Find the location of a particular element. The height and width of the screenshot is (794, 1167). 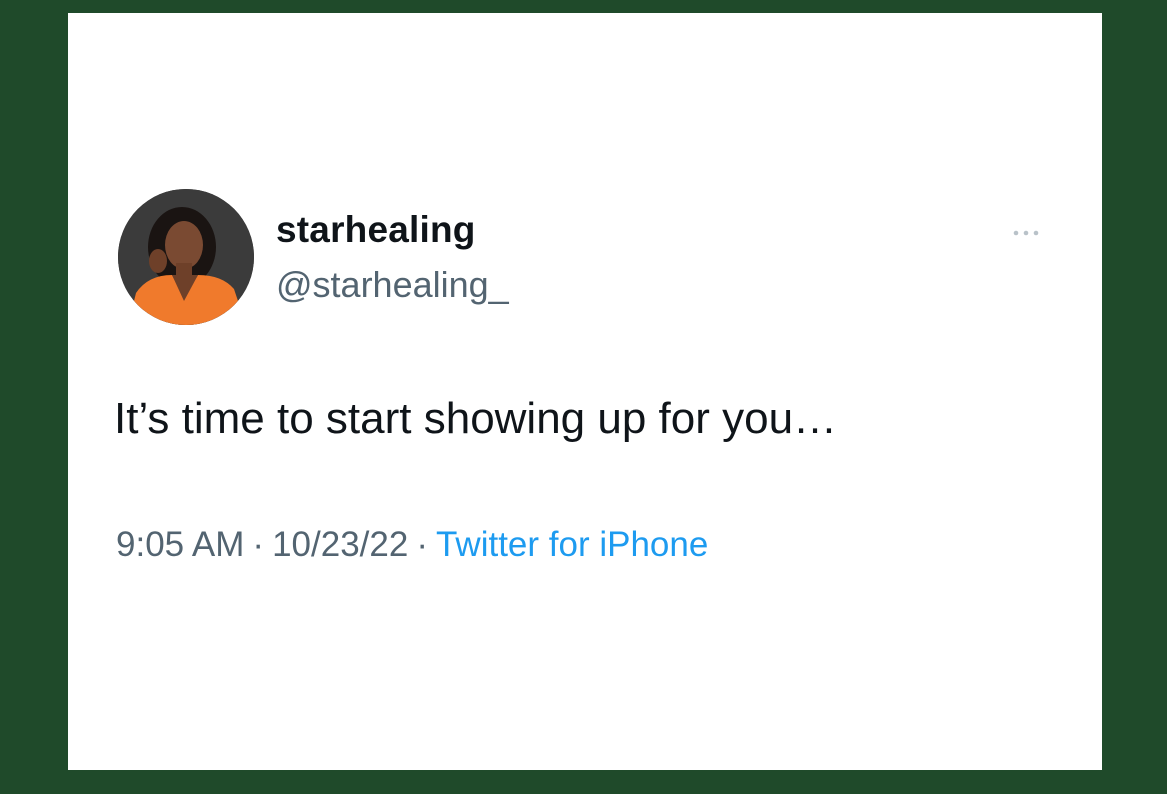

avatar is located at coordinates (186, 257).